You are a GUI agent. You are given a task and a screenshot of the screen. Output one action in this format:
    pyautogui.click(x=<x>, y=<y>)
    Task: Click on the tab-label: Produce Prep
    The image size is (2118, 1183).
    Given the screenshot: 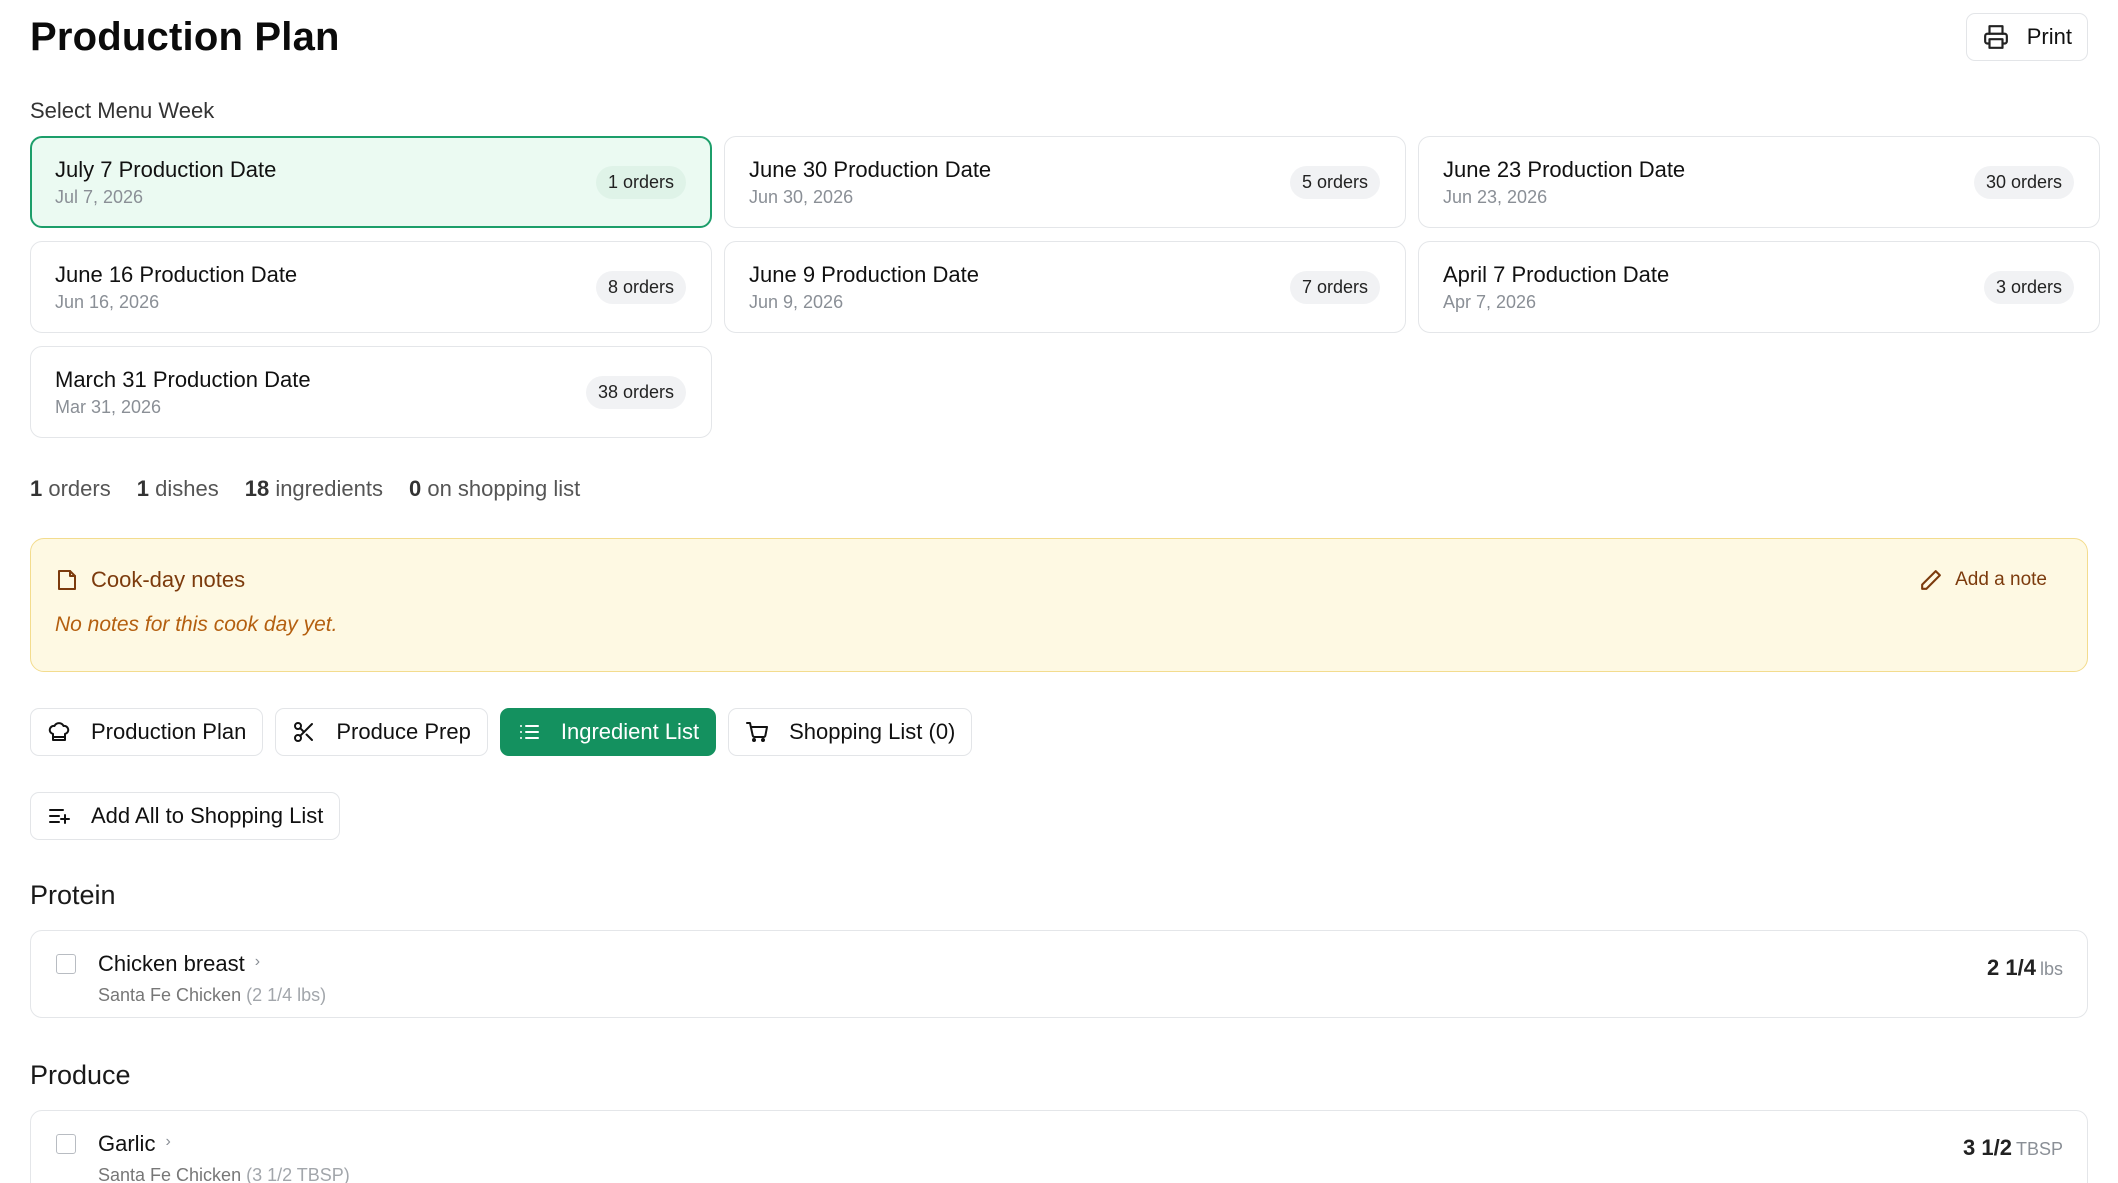 What is the action you would take?
    pyautogui.click(x=403, y=731)
    